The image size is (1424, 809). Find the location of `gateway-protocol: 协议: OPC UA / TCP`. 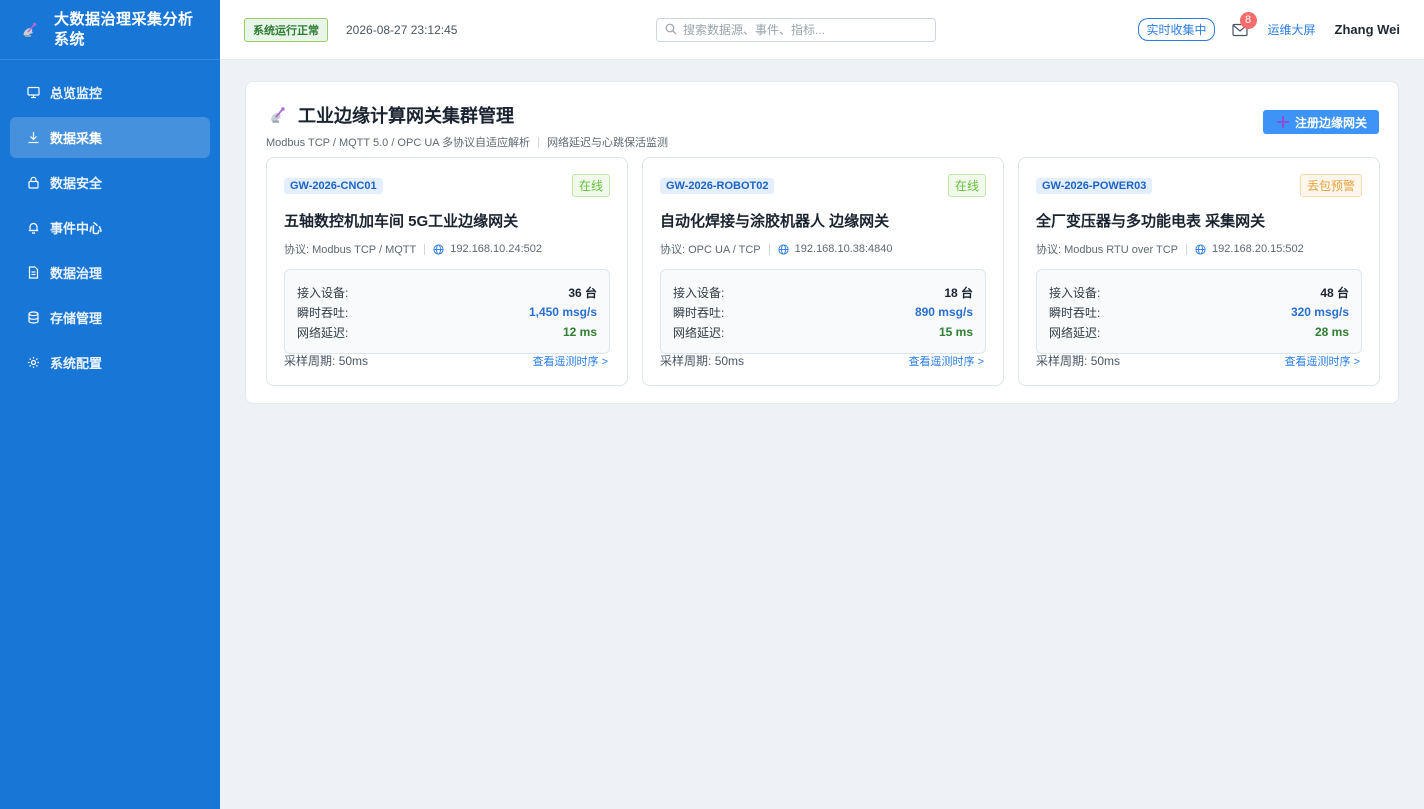

gateway-protocol: 协议: OPC UA / TCP is located at coordinates (710, 250).